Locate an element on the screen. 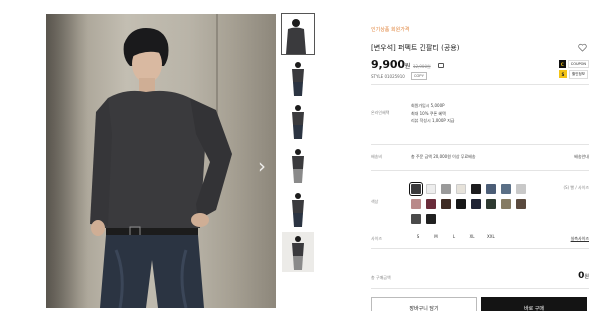 Image resolution: width=600 pixels, height=311 pixels. coupon-badge: C COUPON is located at coordinates (574, 64).